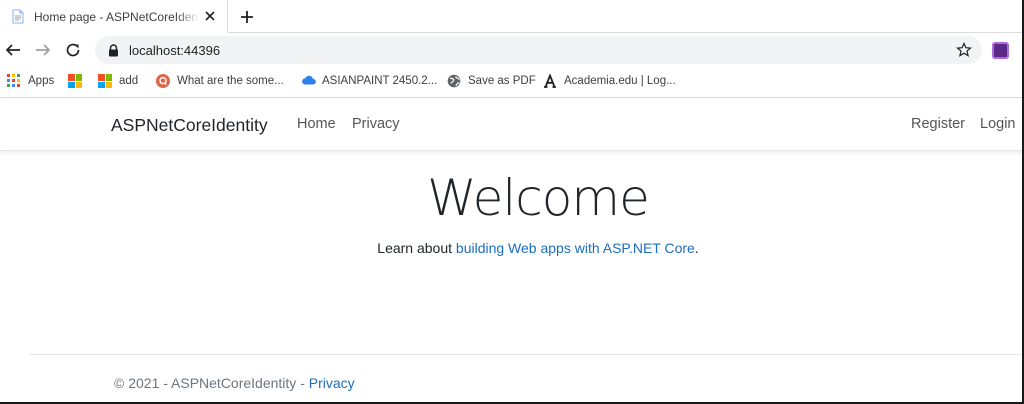 Image resolution: width=1024 pixels, height=404 pixels. I want to click on cloud-icon, so click(308, 81).